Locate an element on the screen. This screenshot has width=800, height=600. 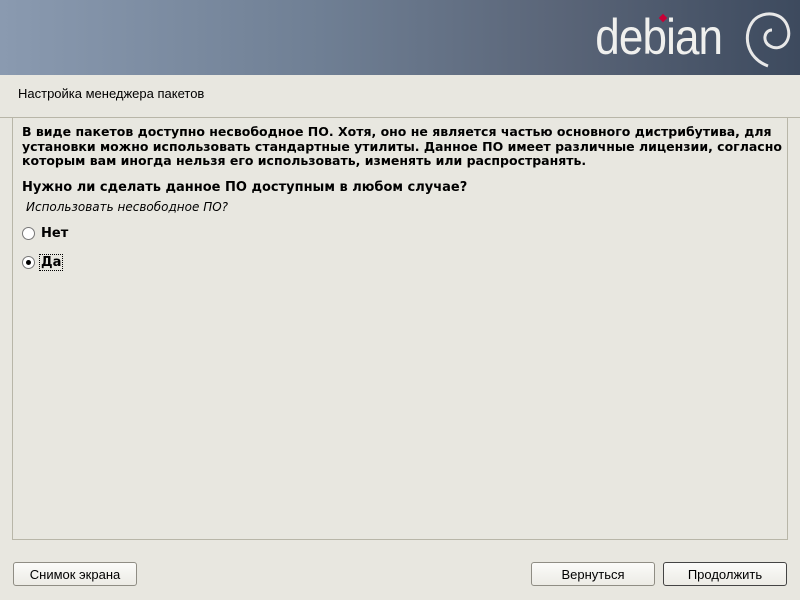
screenshot-button: Снимок экрана is located at coordinates (75, 574).